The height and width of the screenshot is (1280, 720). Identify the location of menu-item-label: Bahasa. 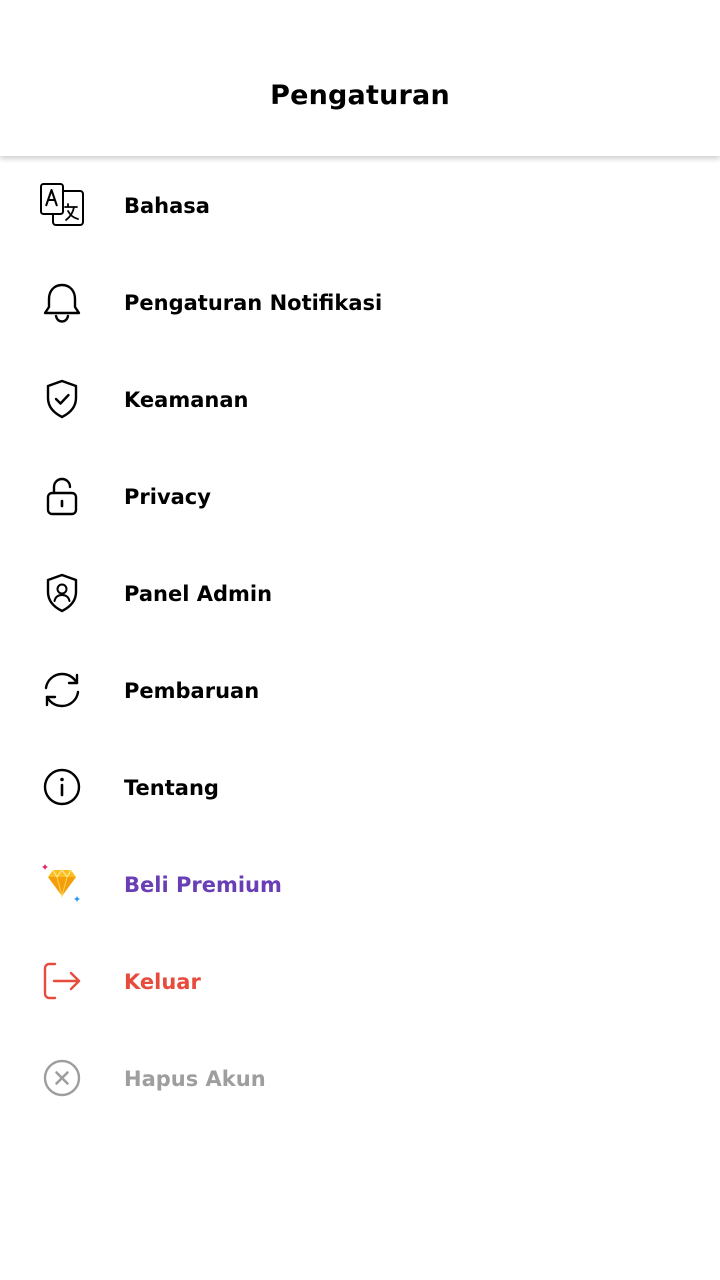
(167, 206).